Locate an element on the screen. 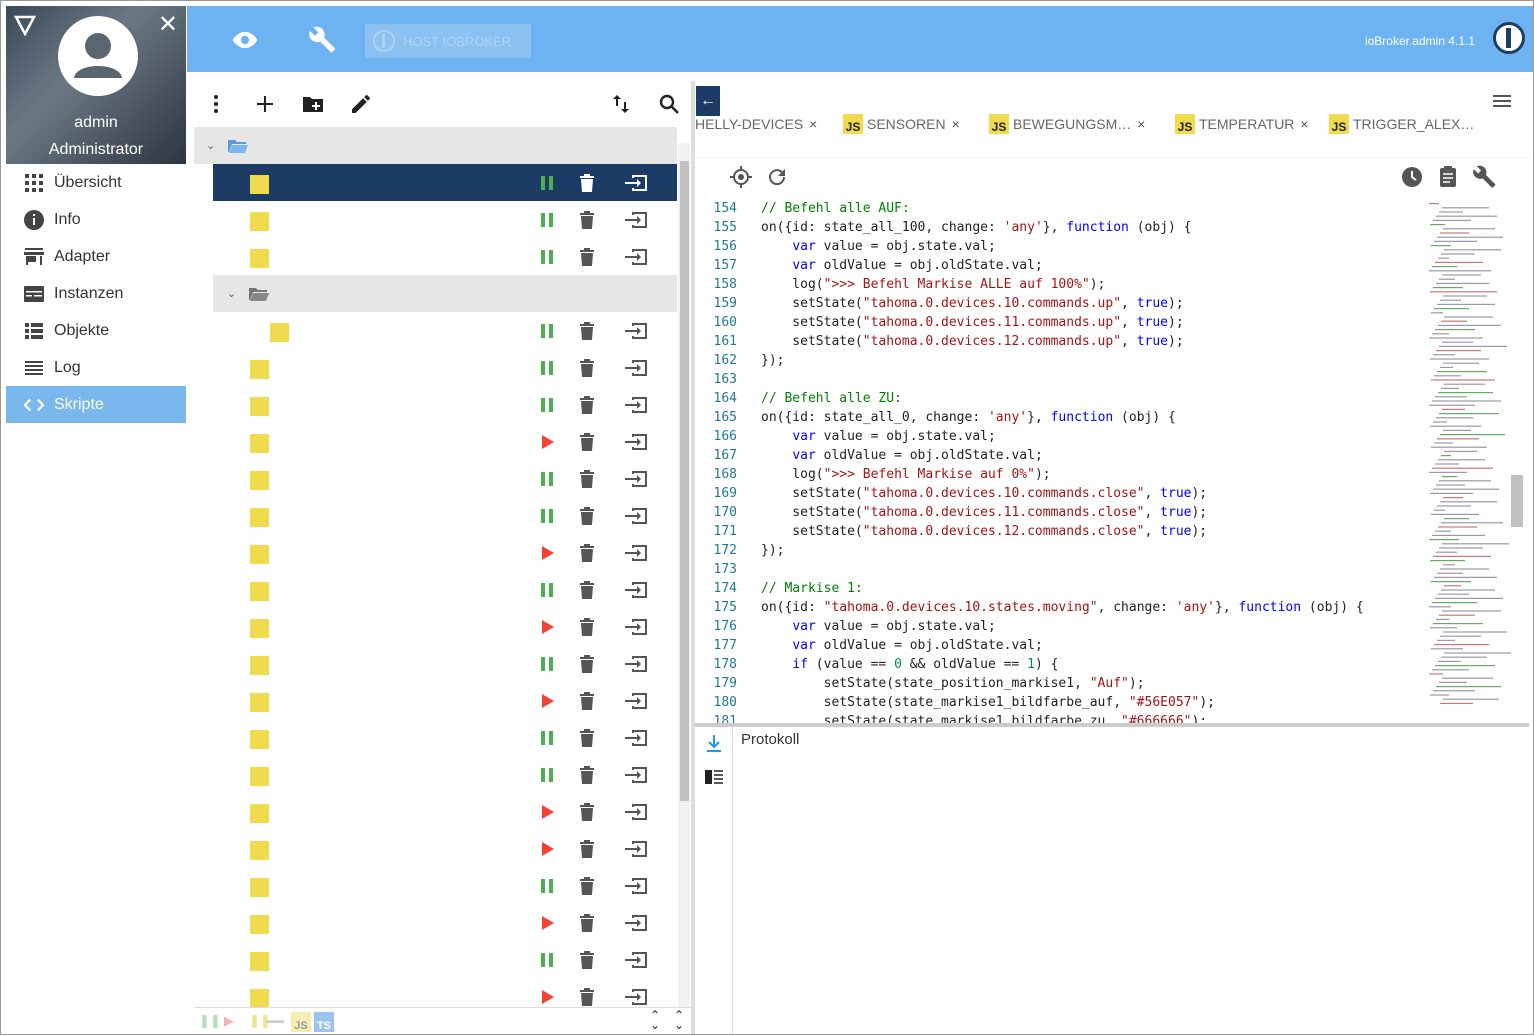  sidebar-item--bersicht: Übersicht is located at coordinates (96, 182).